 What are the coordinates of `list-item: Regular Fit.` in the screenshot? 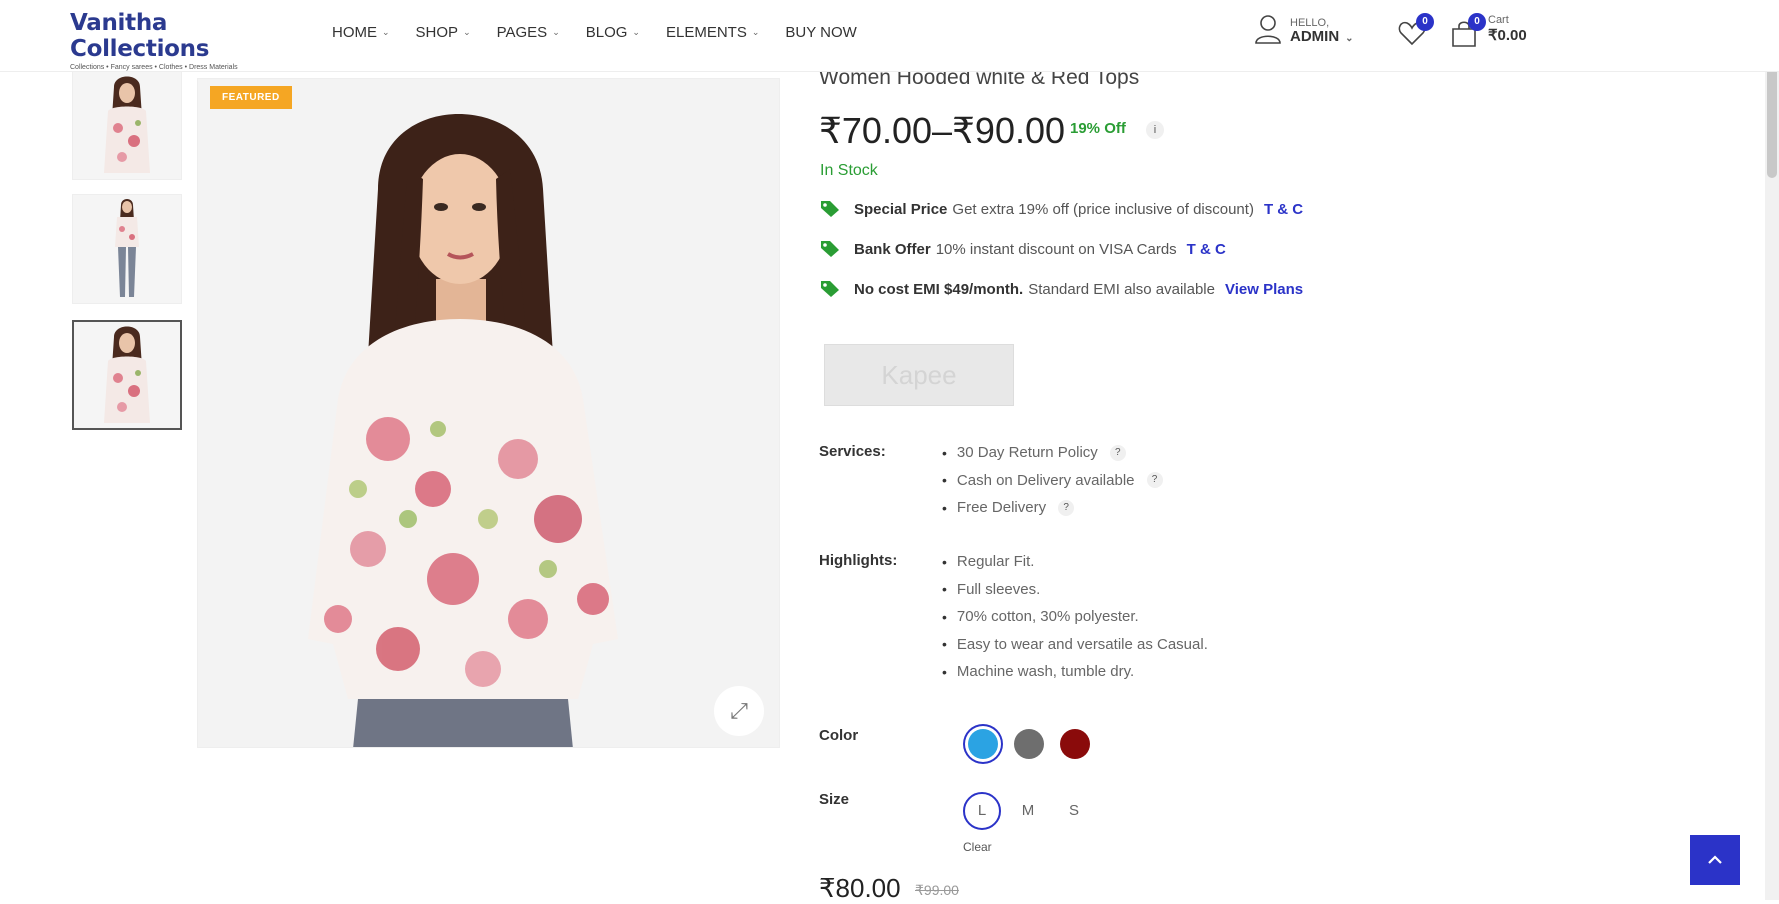 It's located at (1075, 562).